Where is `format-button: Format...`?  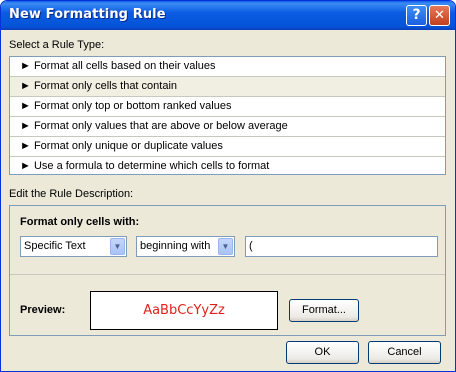
format-button: Format... is located at coordinates (324, 310).